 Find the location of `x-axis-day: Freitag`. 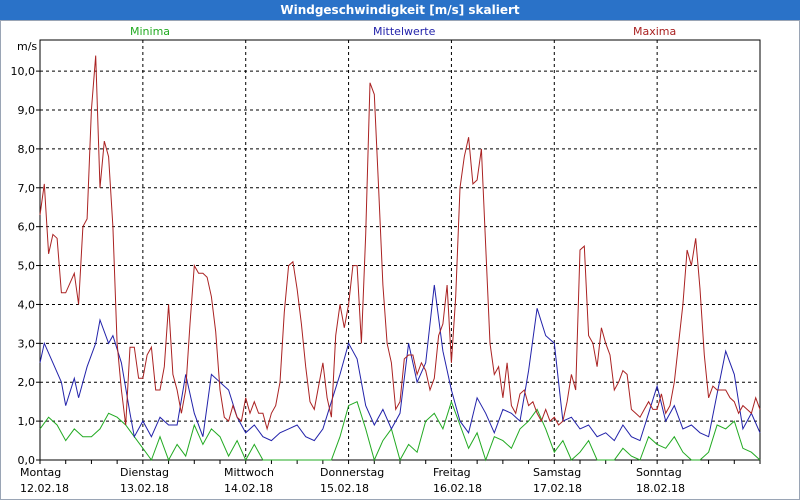

x-axis-day: Freitag is located at coordinates (452, 472).